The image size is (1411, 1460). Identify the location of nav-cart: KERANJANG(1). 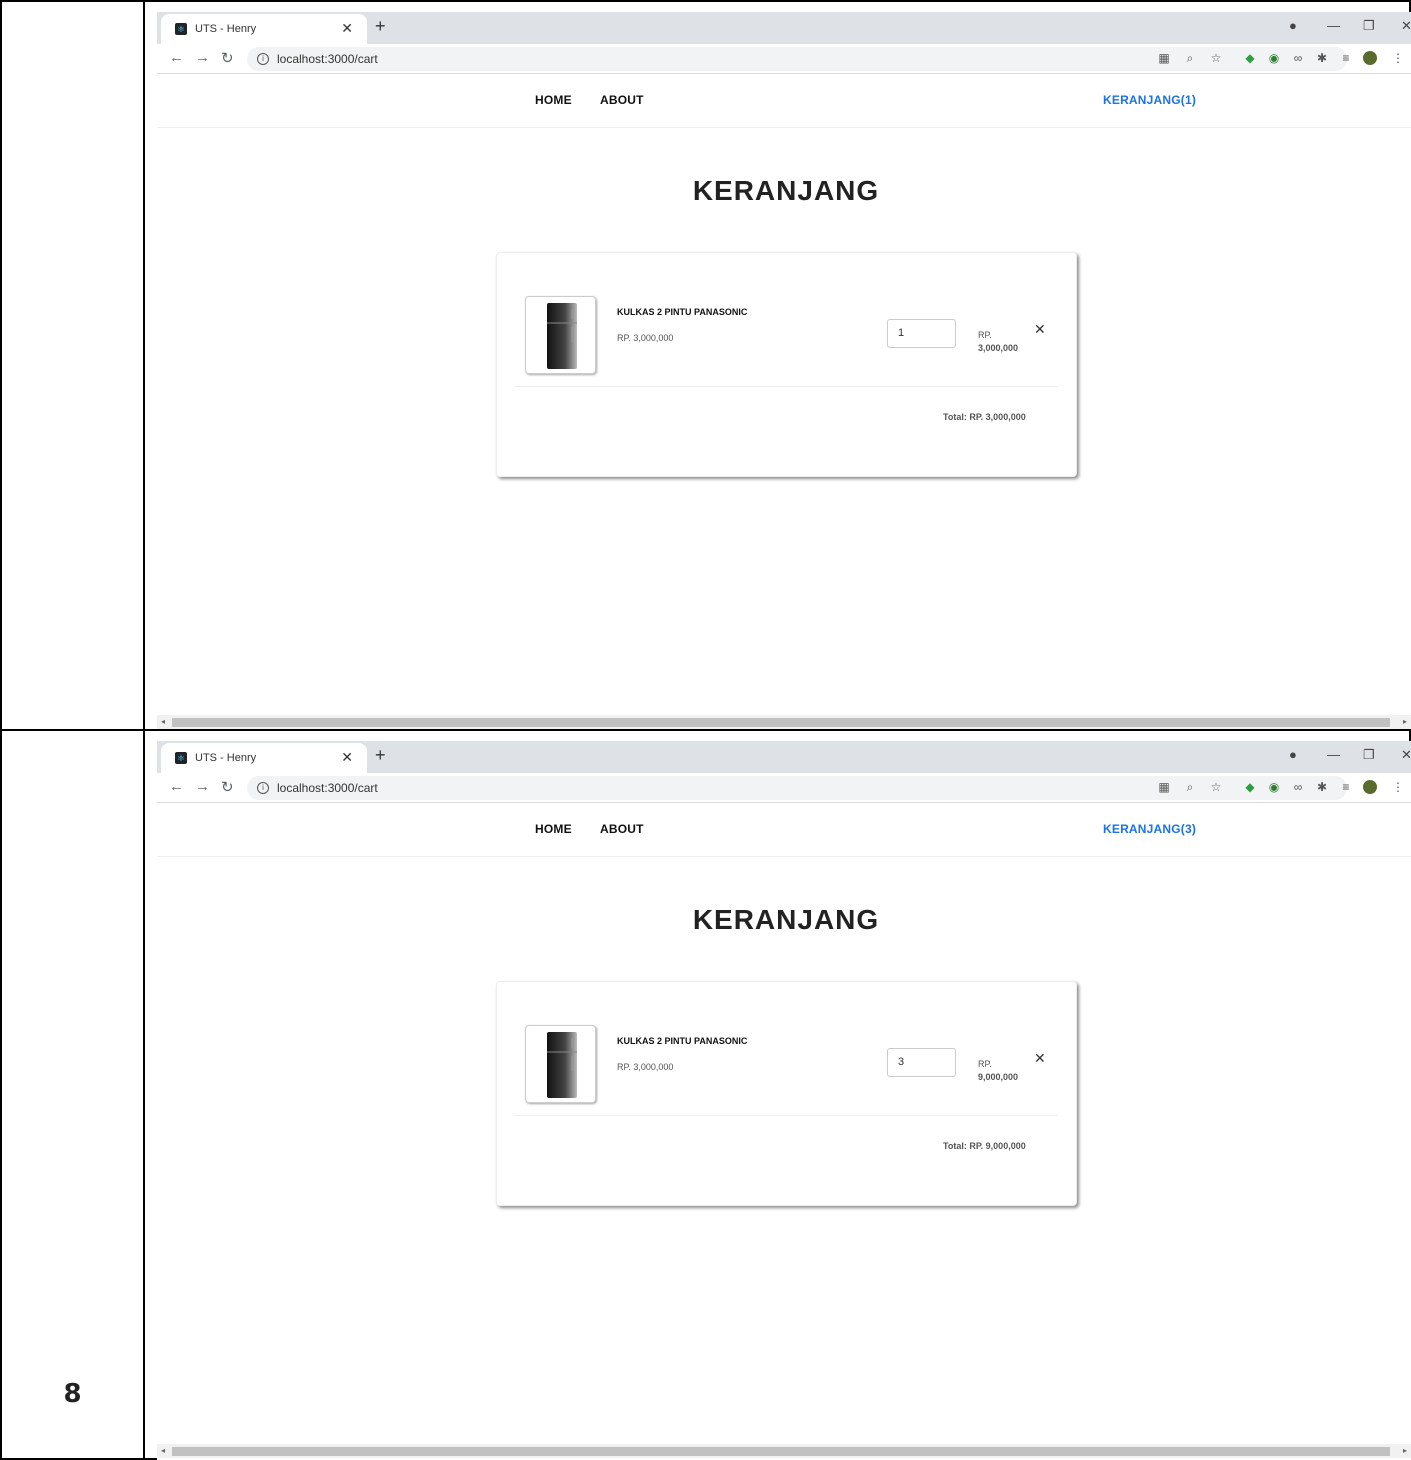
(1149, 100).